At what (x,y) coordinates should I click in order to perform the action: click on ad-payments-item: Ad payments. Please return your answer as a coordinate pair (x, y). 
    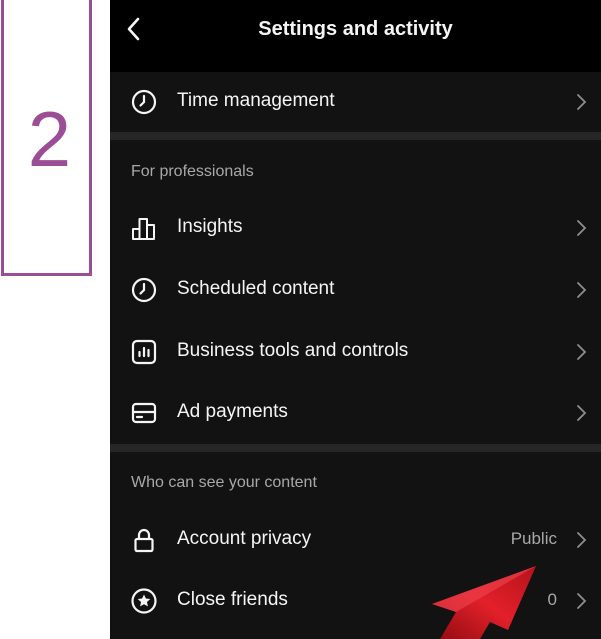
    Looking at the image, I should click on (355, 413).